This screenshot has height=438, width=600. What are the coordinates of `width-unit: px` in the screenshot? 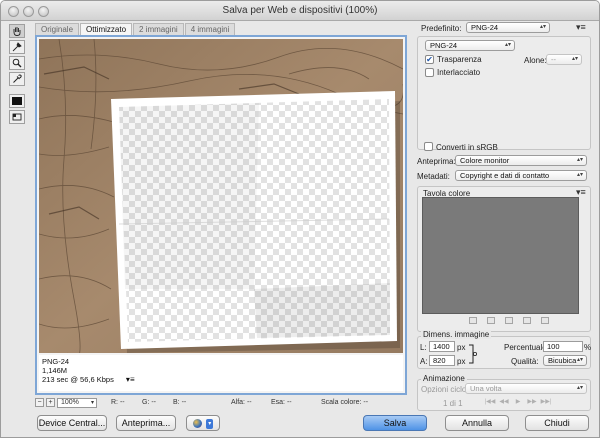 It's located at (461, 347).